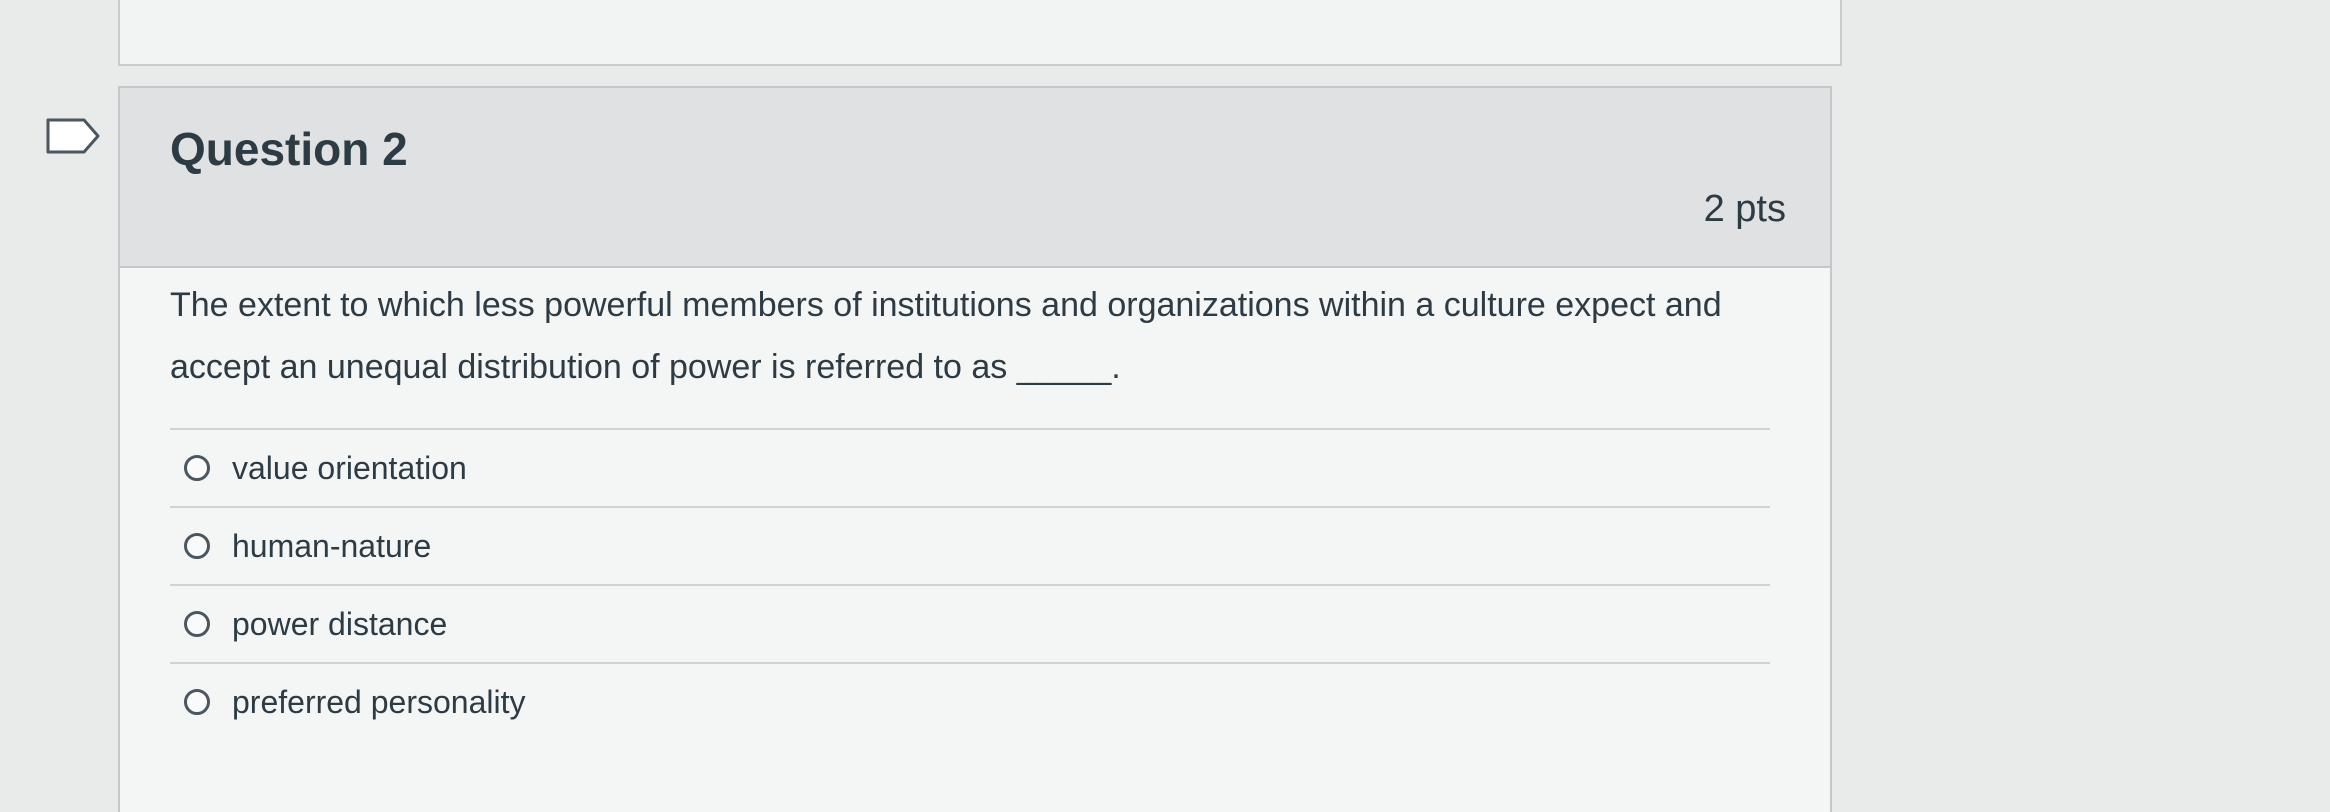 This screenshot has height=812, width=2330. What do you see at coordinates (970, 701) in the screenshot?
I see `answer-option: preferred personality` at bounding box center [970, 701].